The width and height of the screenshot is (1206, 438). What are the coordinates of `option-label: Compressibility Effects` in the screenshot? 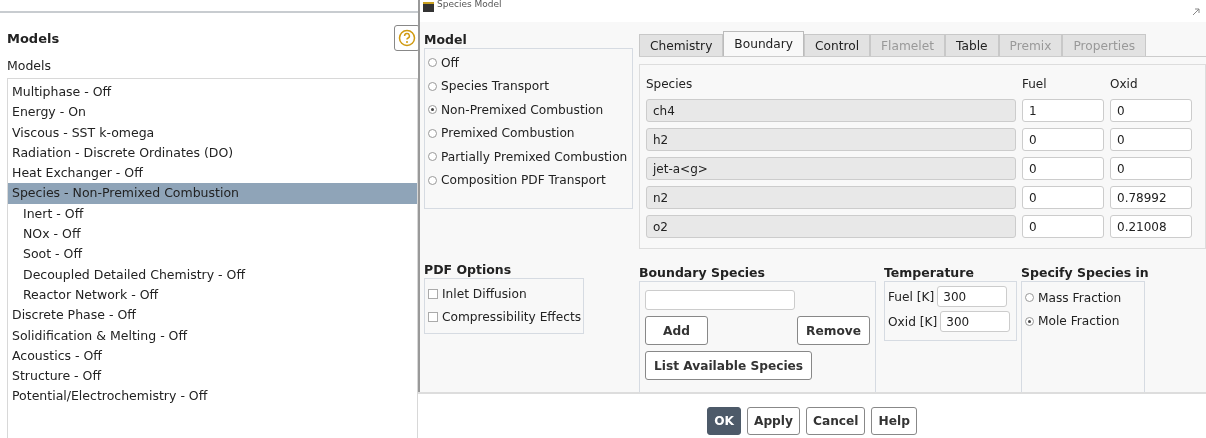 It's located at (512, 317).